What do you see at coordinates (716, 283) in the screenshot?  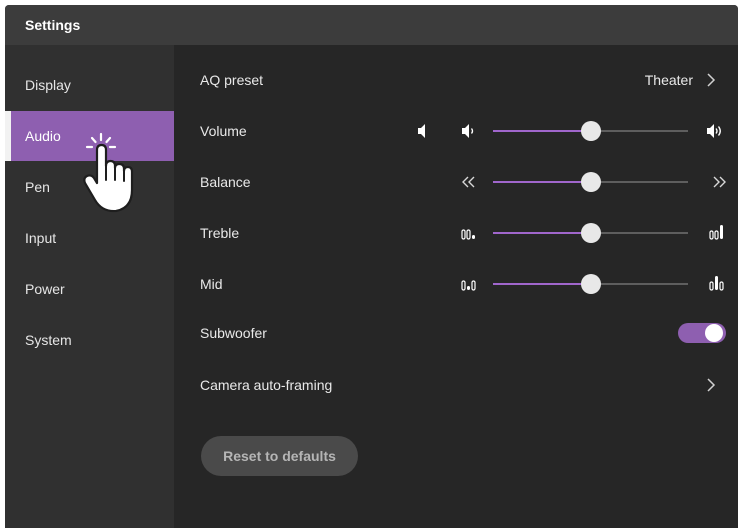 I see `mid-high-icon` at bounding box center [716, 283].